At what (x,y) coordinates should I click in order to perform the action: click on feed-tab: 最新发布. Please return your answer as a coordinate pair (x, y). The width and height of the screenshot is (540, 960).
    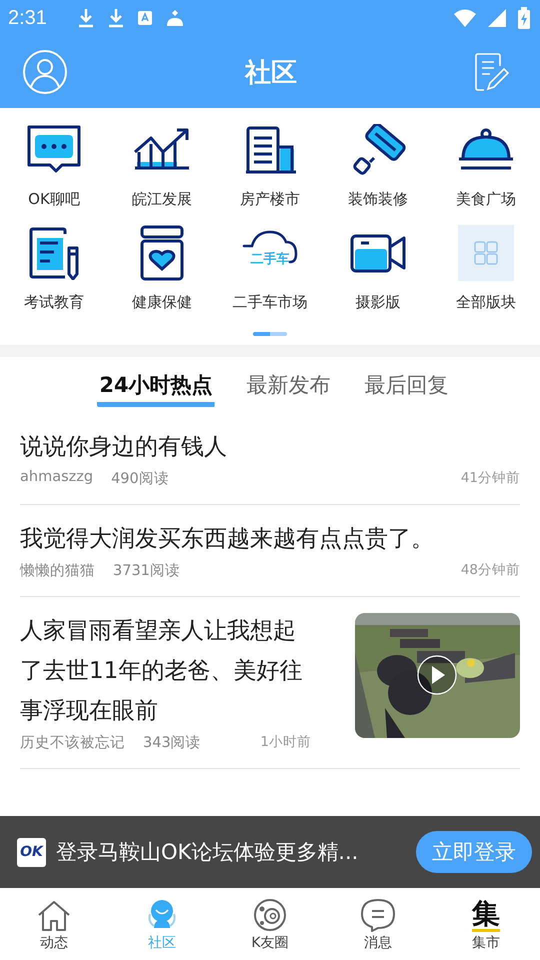
    Looking at the image, I should click on (288, 387).